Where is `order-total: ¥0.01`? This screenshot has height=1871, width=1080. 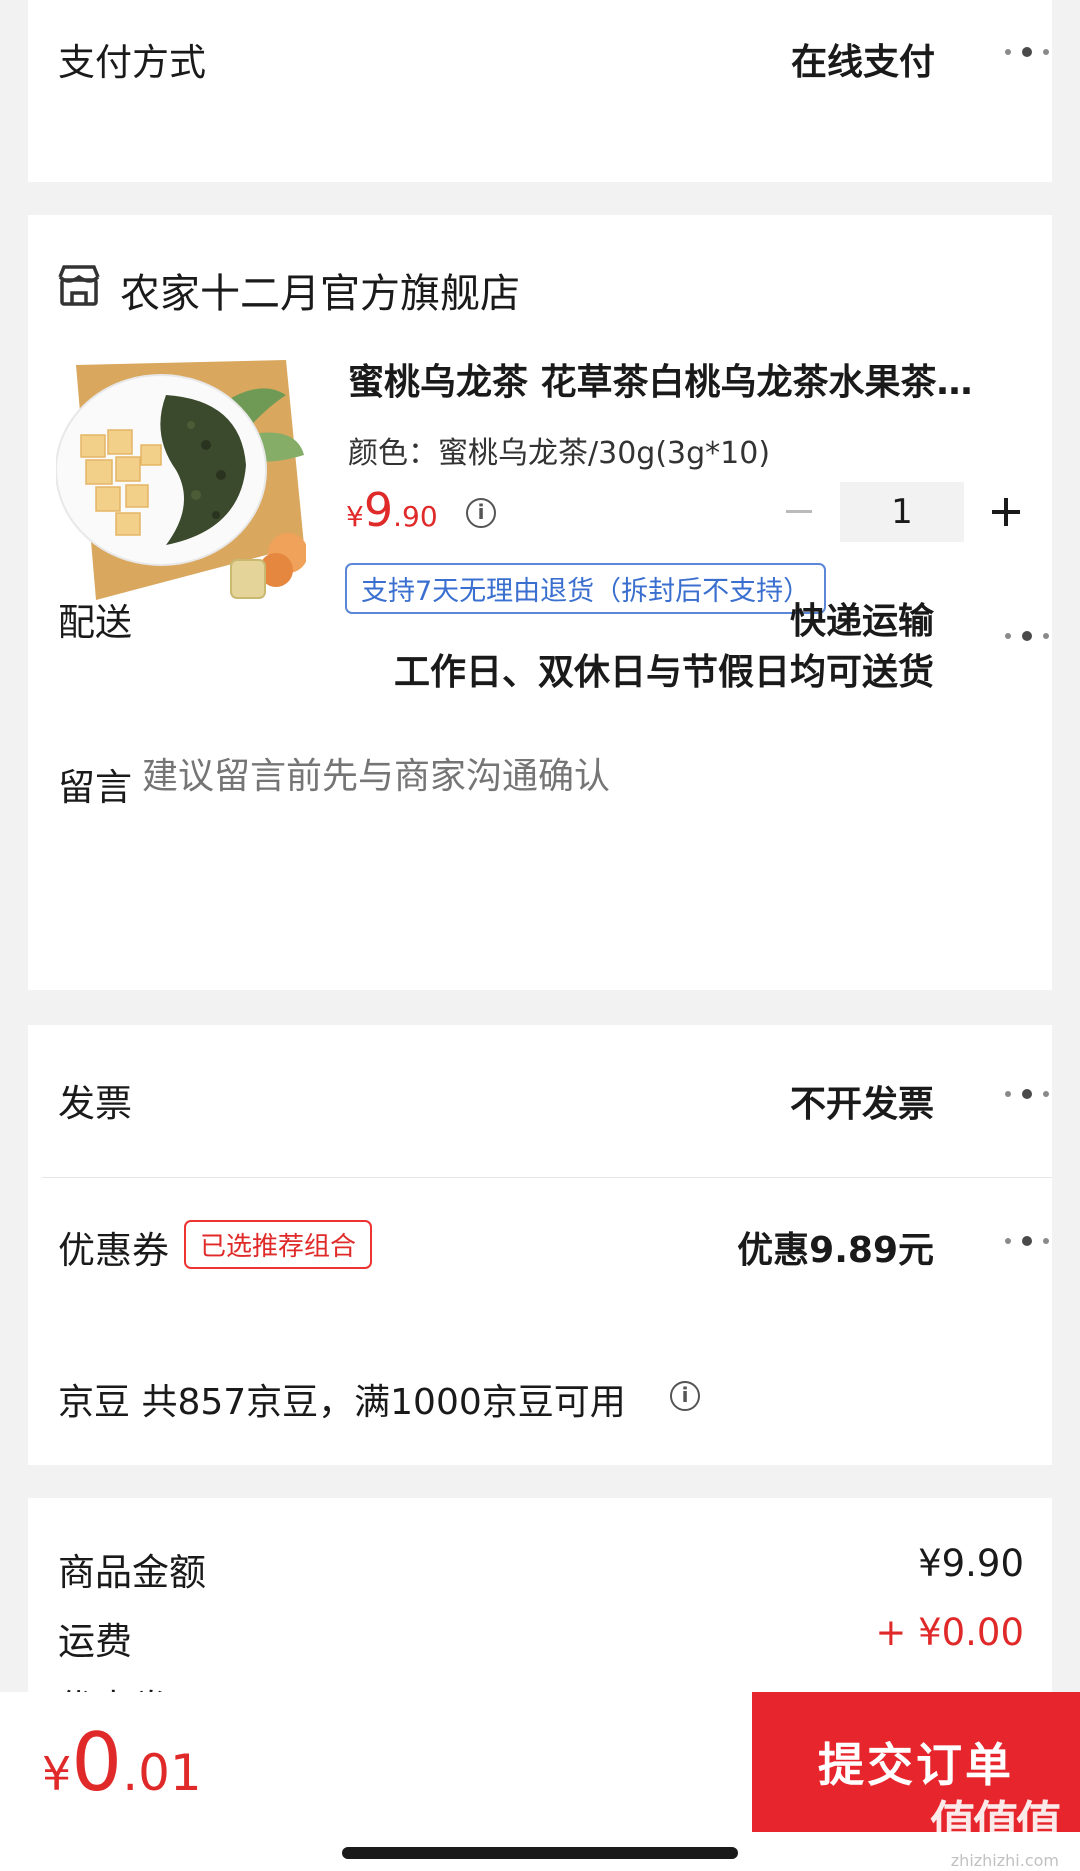
order-total: ¥0.01 is located at coordinates (122, 1762).